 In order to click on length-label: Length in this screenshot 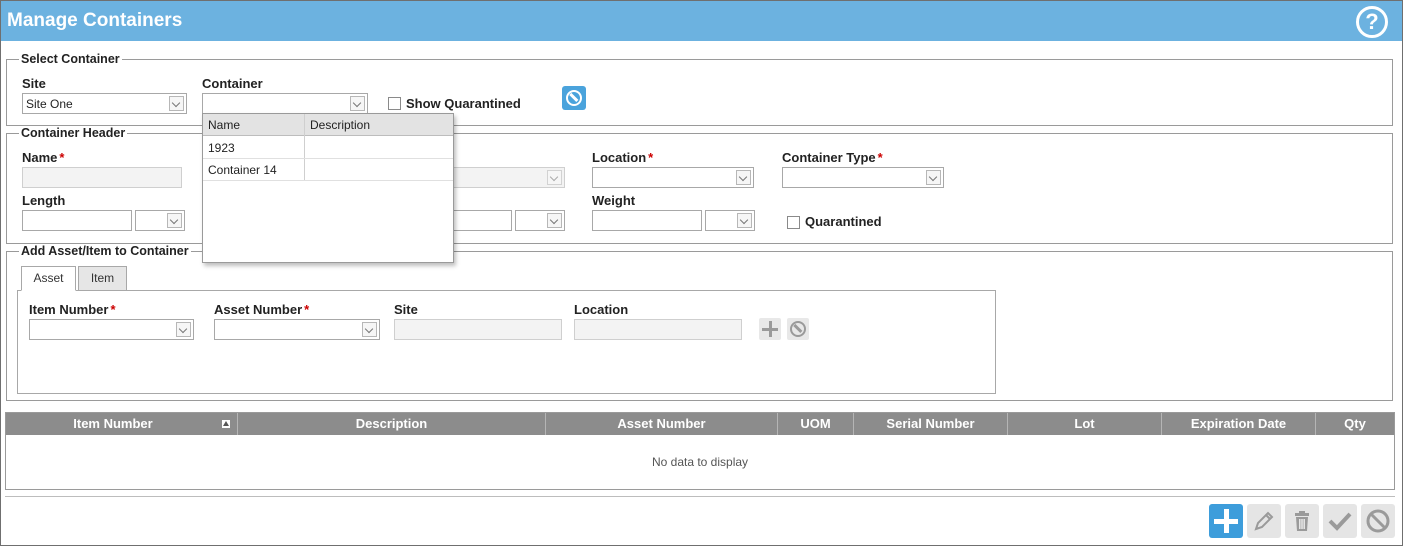, I will do `click(44, 200)`.